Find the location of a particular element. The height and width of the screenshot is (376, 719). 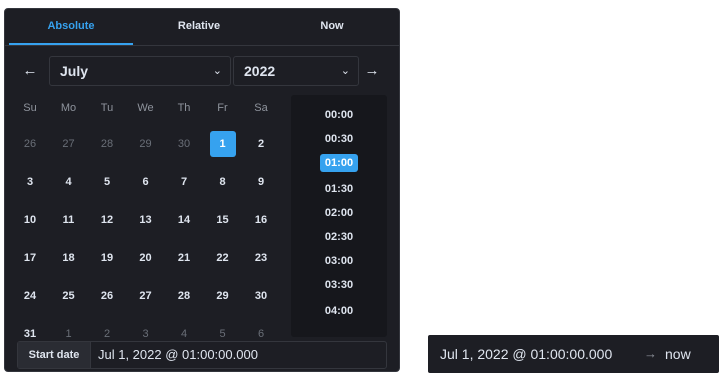

range-end-button: now is located at coordinates (678, 354).